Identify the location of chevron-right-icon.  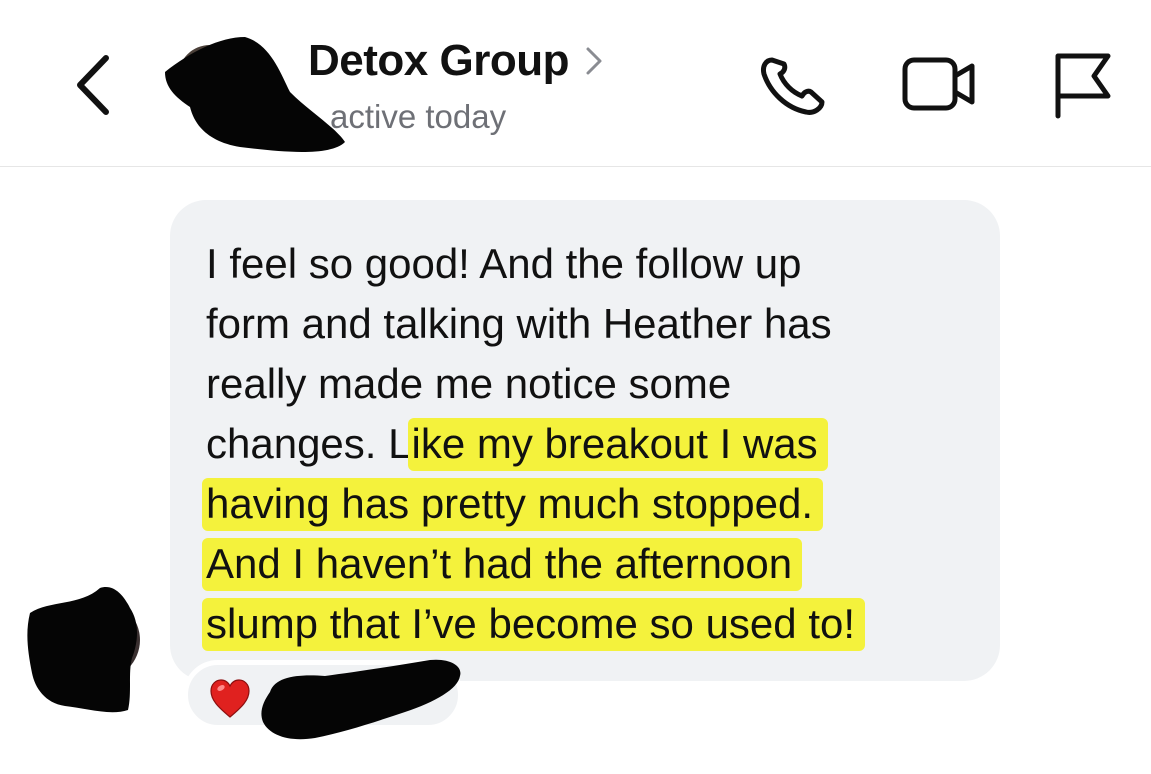
(594, 61).